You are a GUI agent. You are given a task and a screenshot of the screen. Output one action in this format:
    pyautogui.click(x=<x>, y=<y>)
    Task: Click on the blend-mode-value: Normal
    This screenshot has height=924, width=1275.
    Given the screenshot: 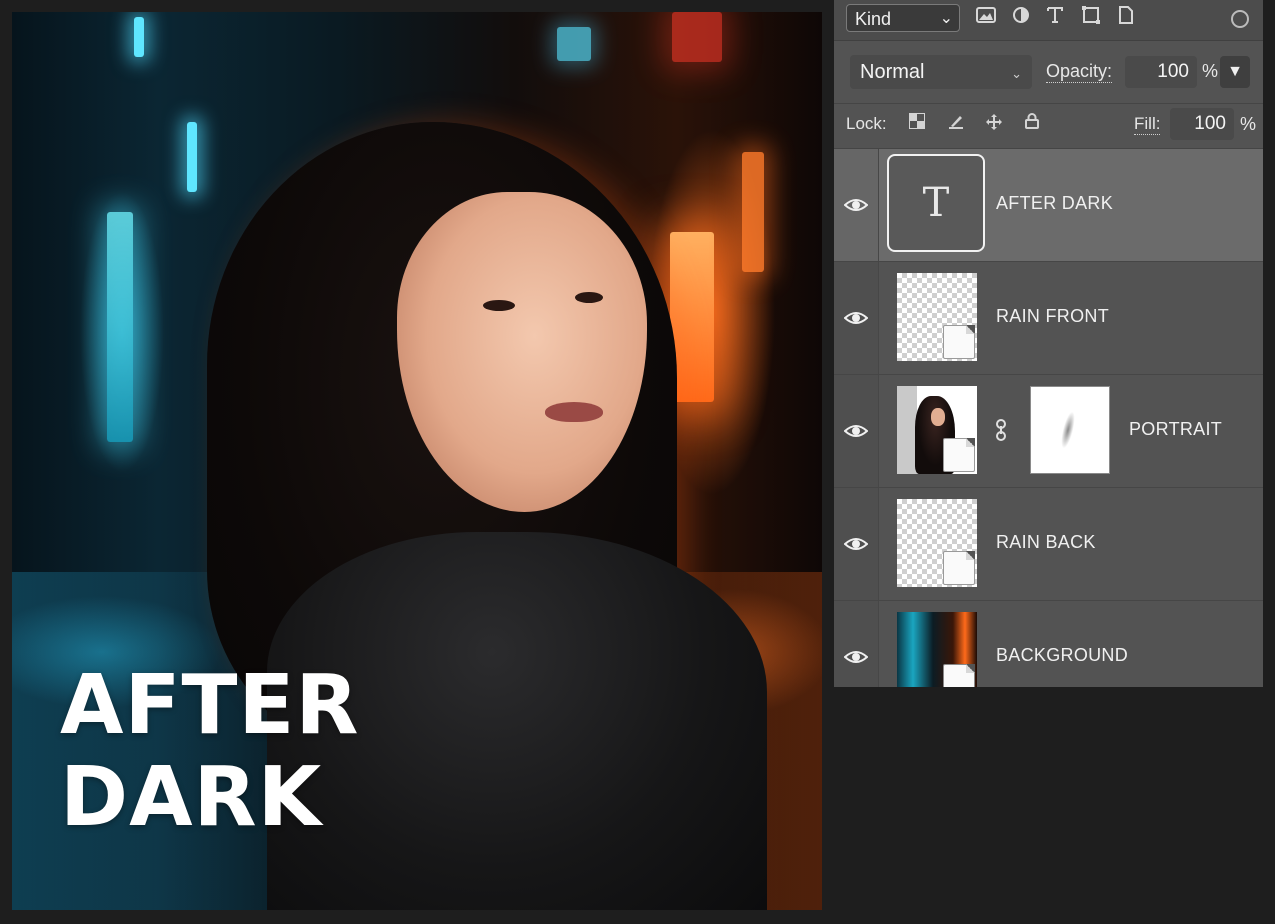 What is the action you would take?
    pyautogui.click(x=892, y=72)
    